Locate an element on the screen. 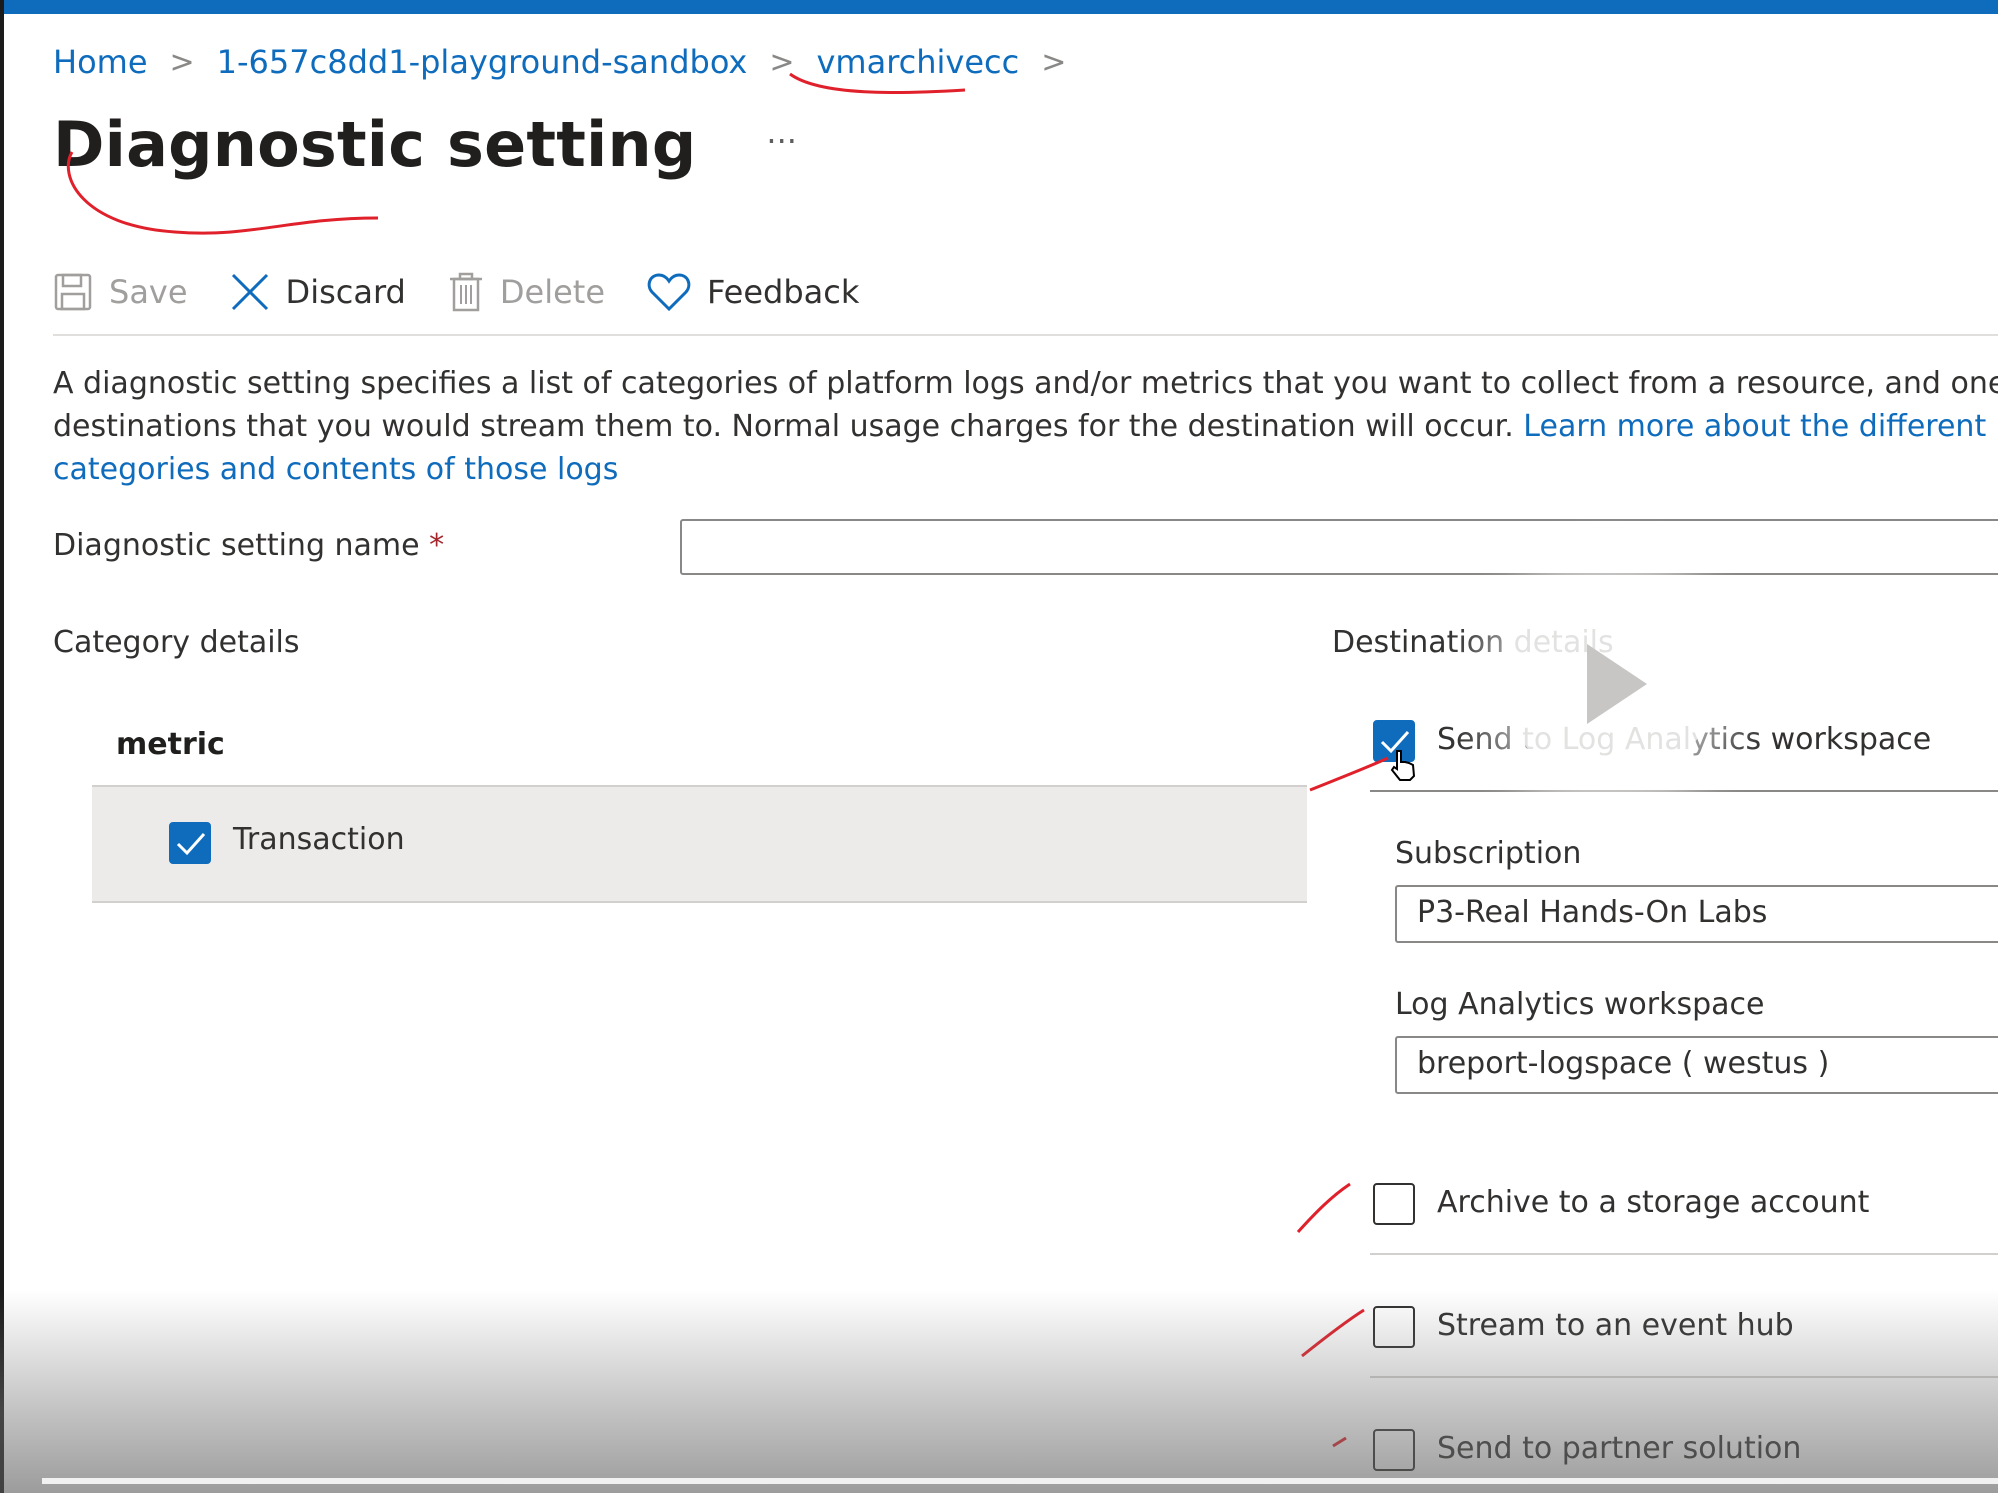  feedback-label: Feedback is located at coordinates (783, 292).